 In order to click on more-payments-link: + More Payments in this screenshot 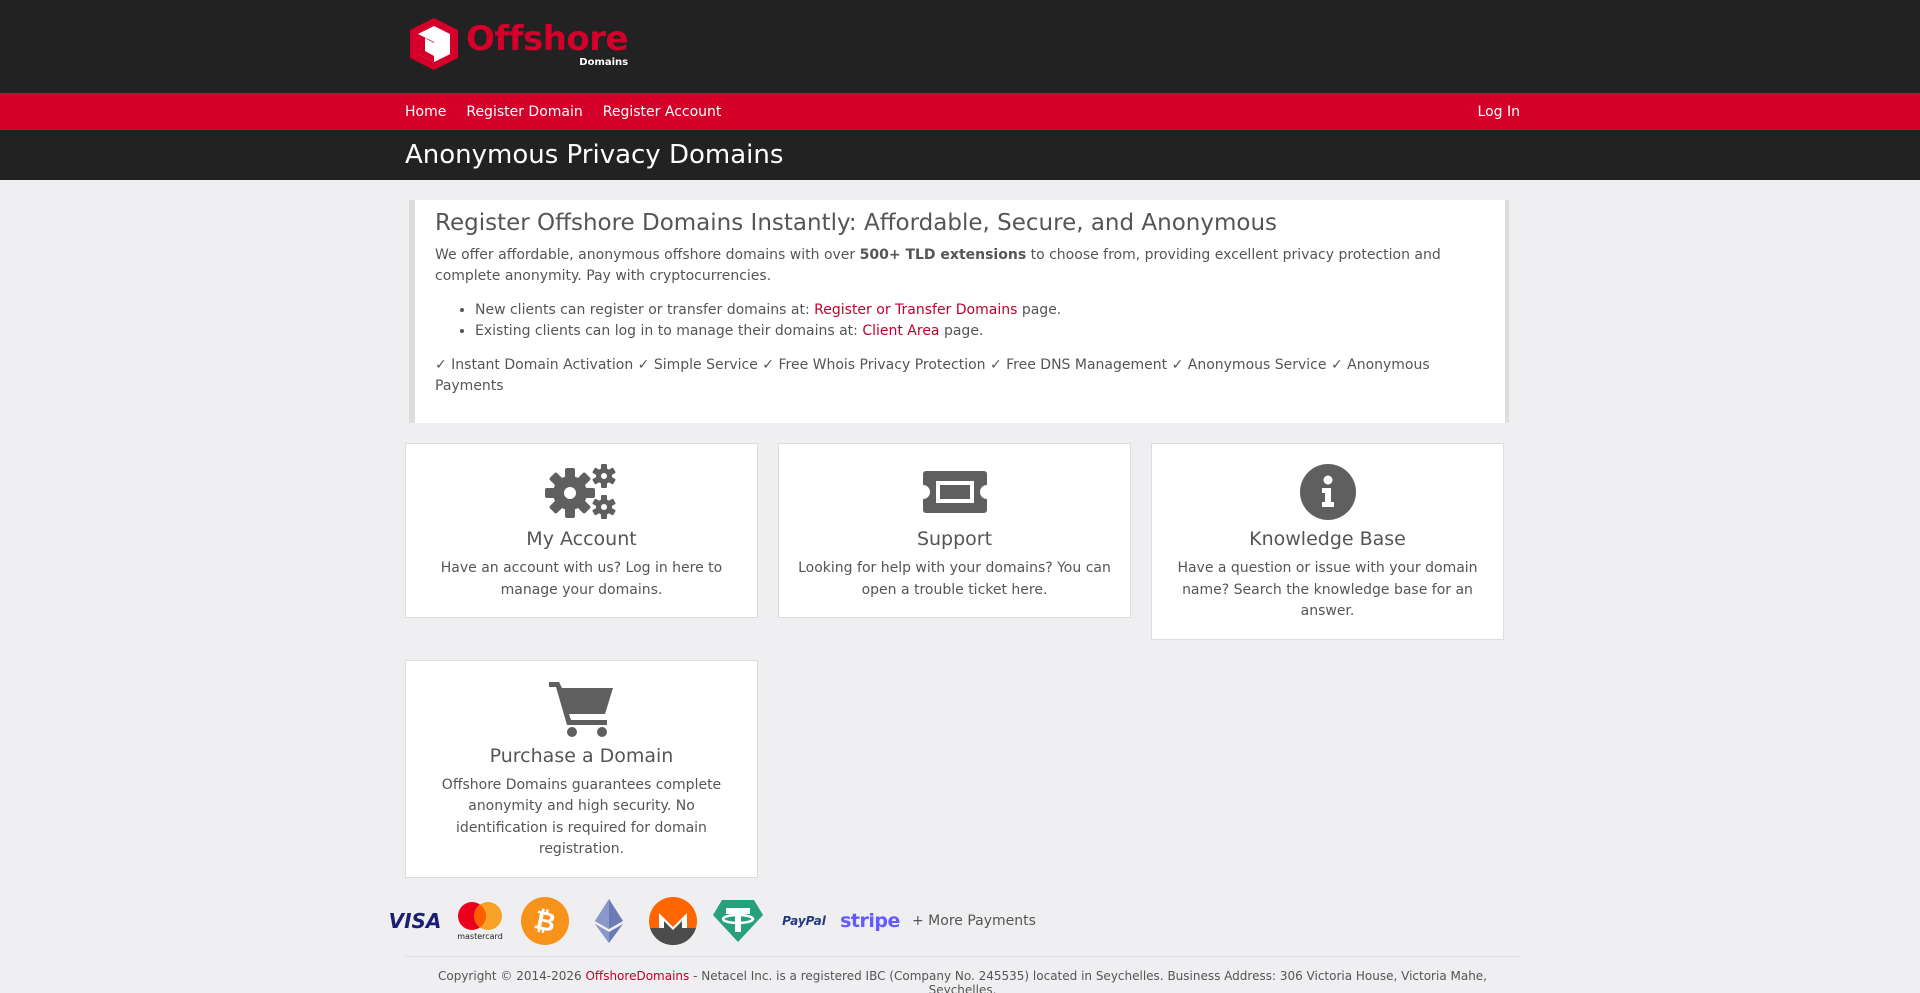, I will do `click(974, 921)`.